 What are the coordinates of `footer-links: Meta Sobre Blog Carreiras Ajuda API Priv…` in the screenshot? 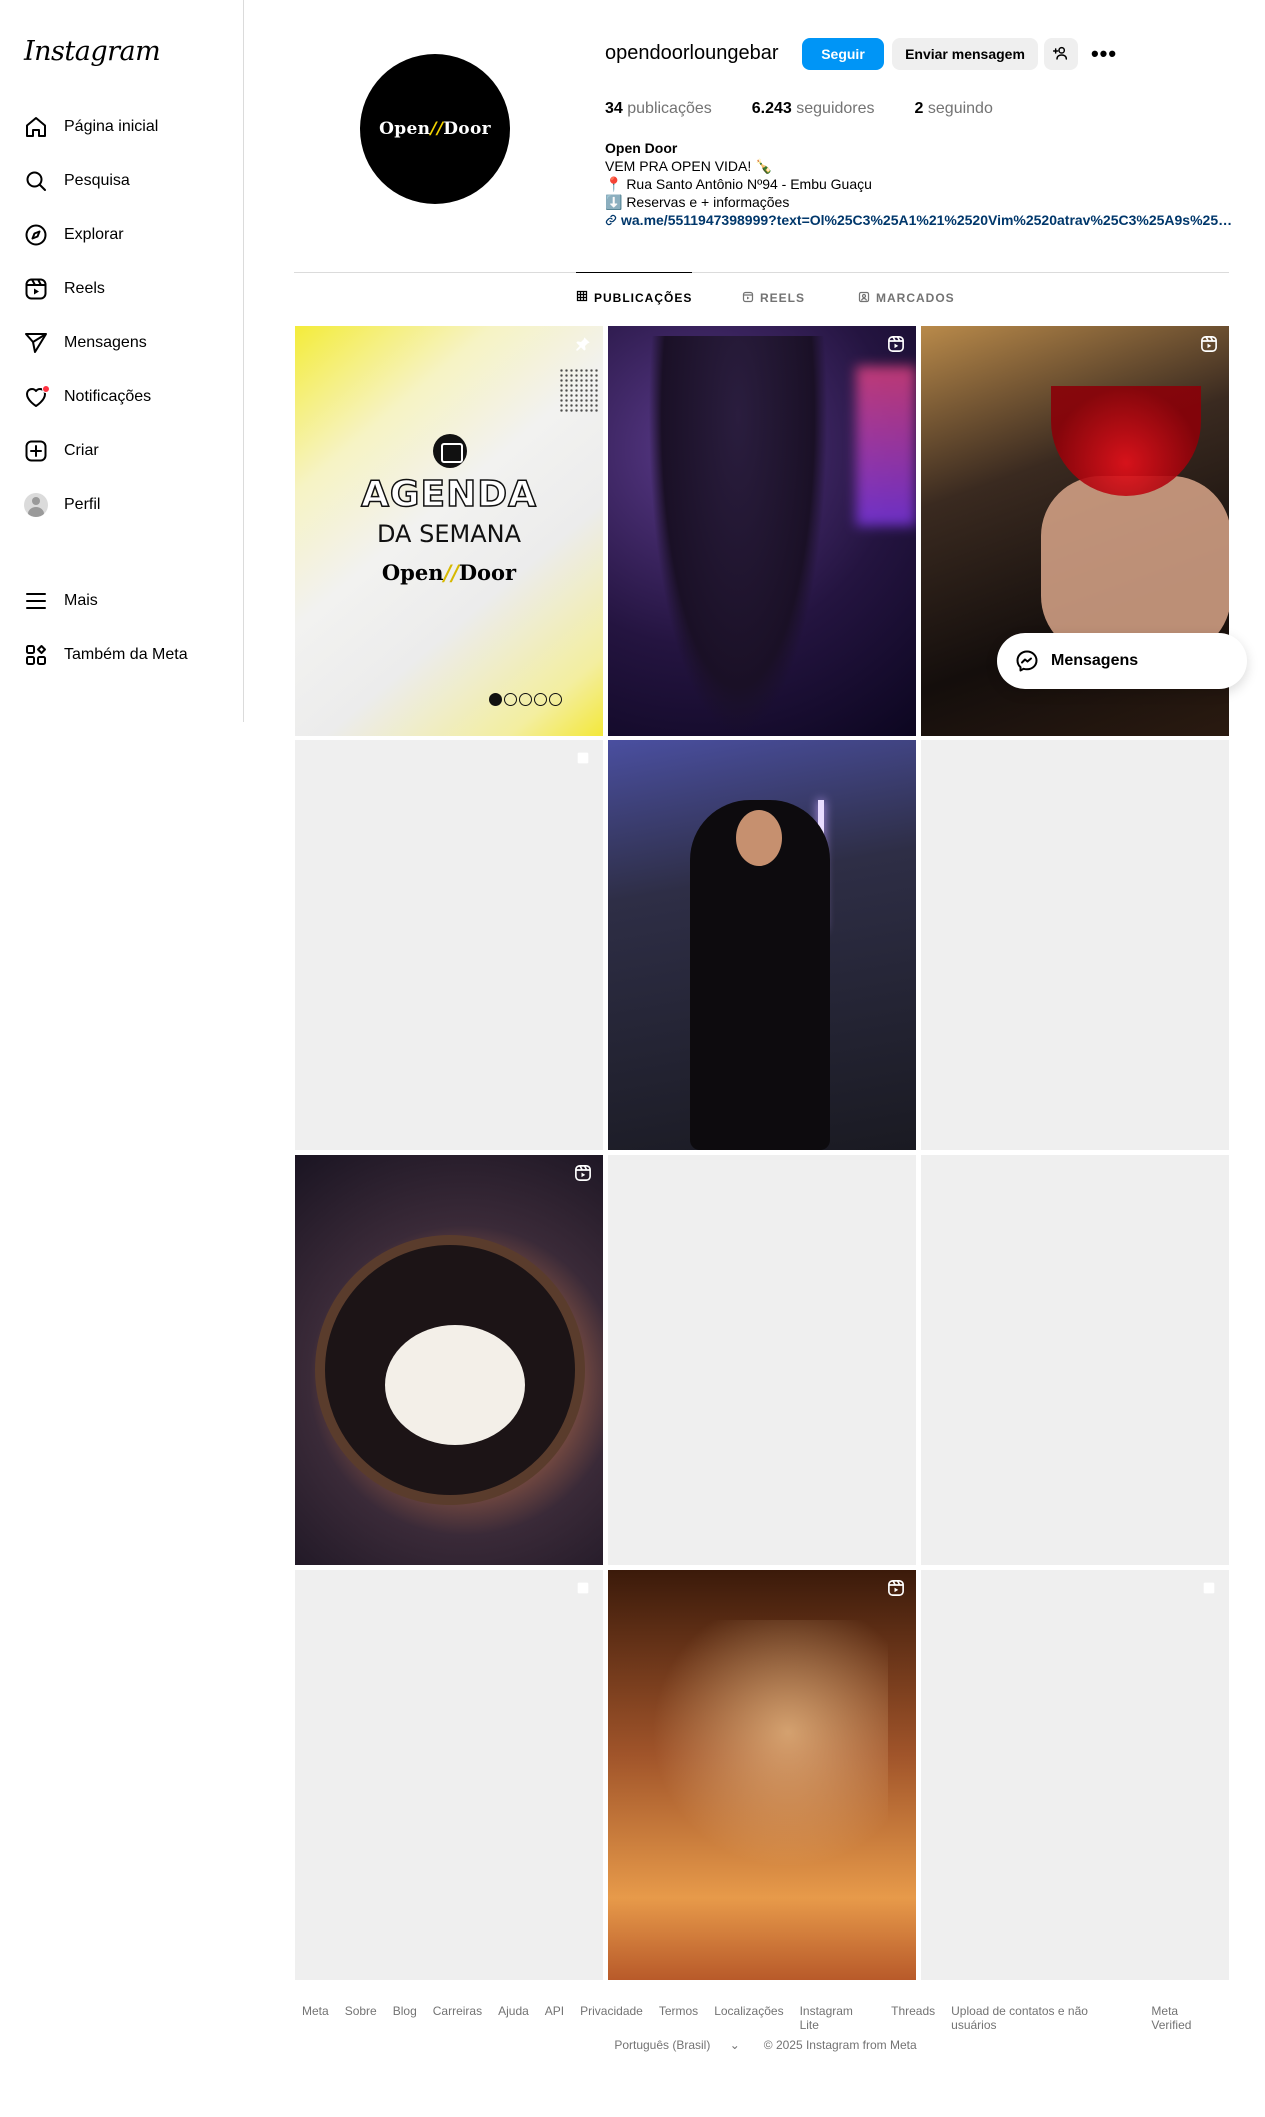 It's located at (761, 2018).